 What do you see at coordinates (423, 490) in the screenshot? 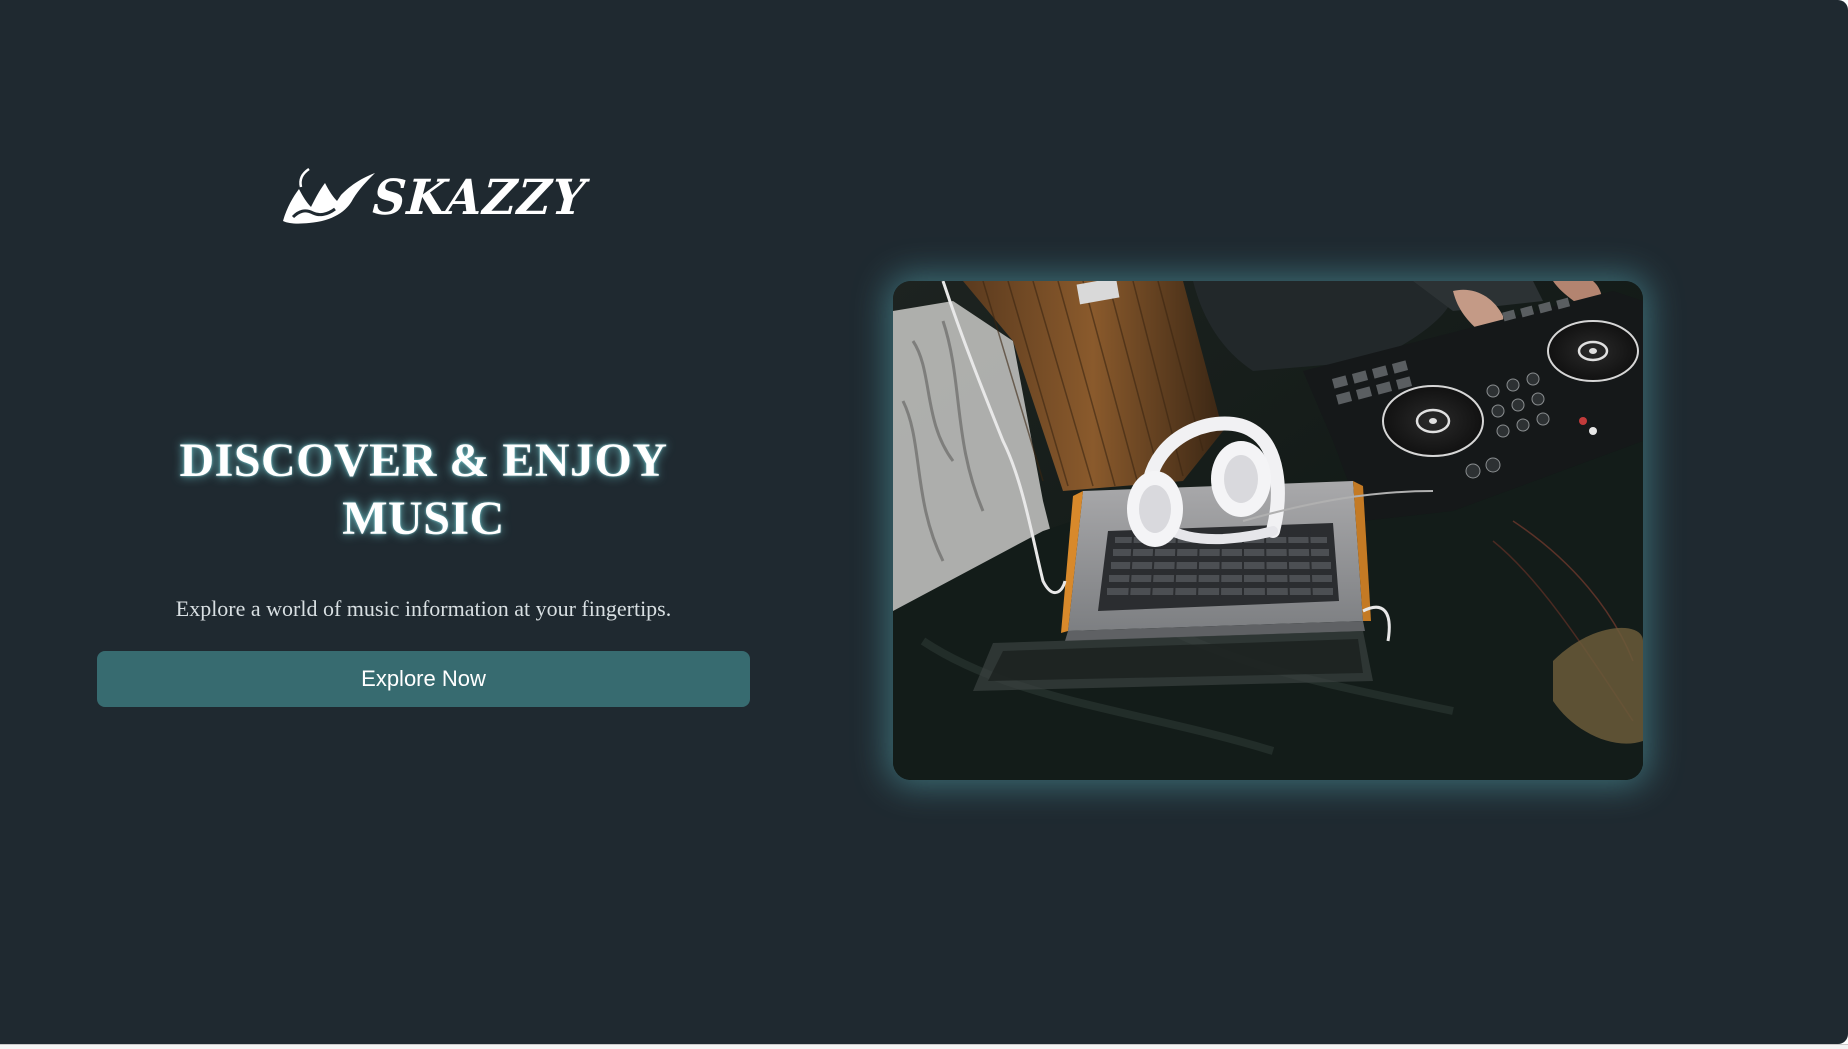
I see `hero-headline: DISCOVER & ENJOY MUSIC` at bounding box center [423, 490].